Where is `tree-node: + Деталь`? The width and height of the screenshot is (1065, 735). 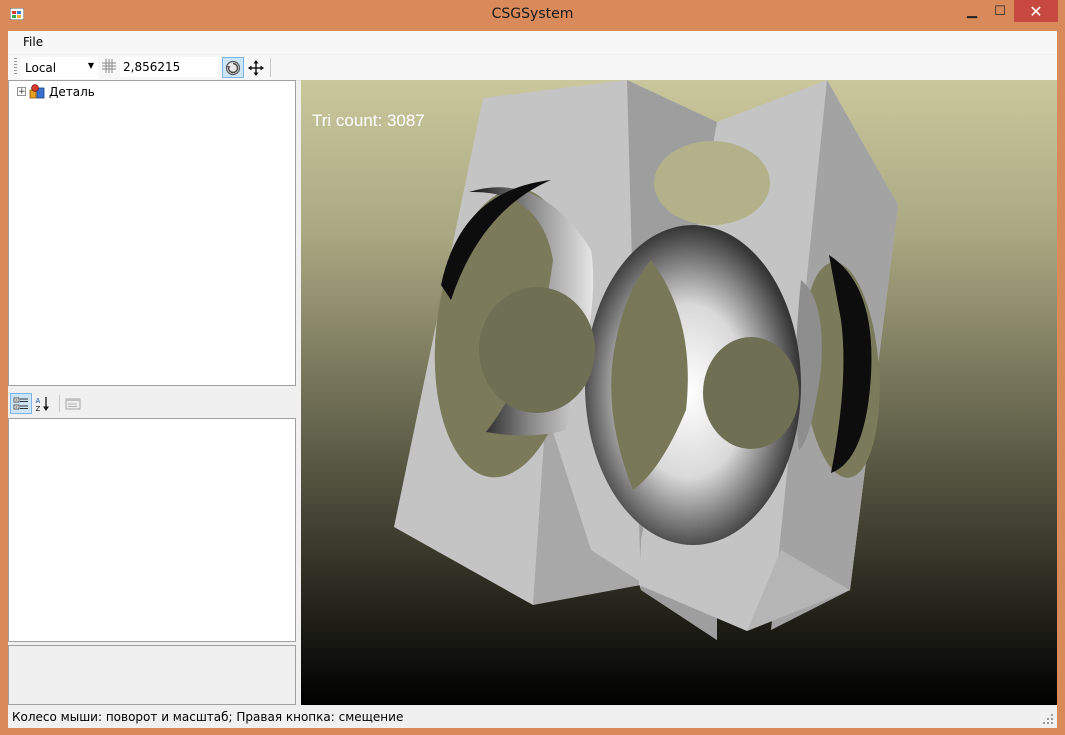 tree-node: + Деталь is located at coordinates (56, 91).